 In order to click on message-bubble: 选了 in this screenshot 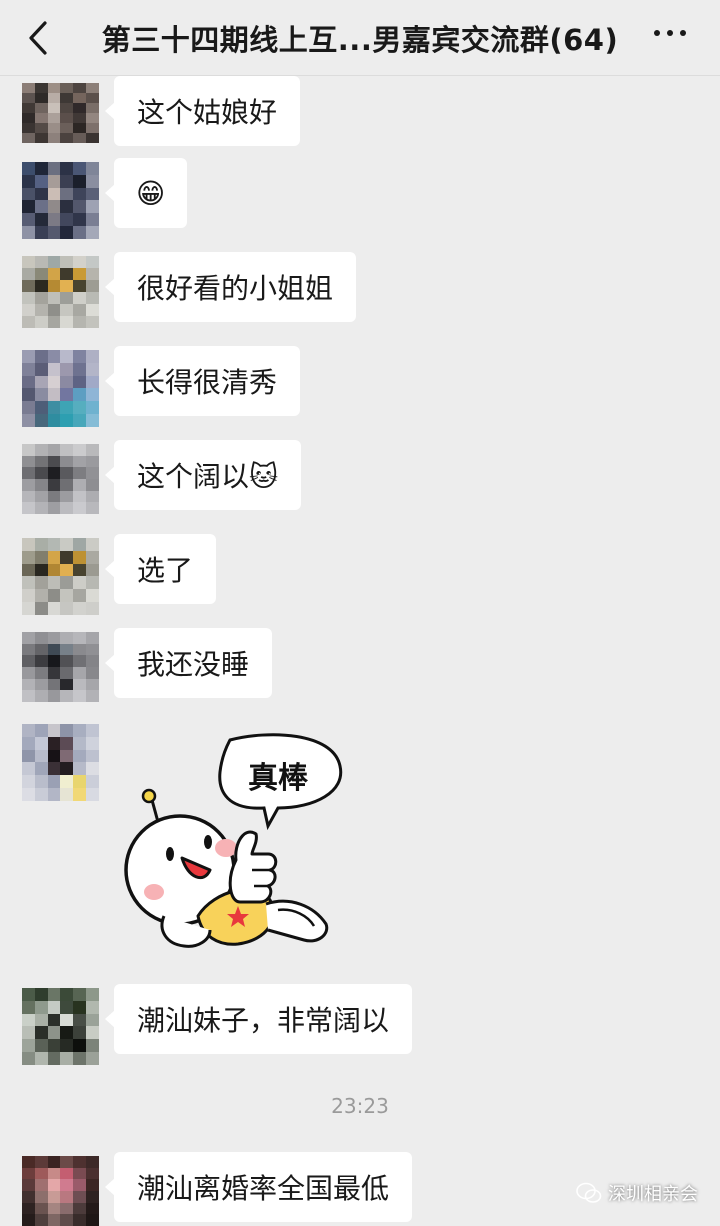, I will do `click(160, 569)`.